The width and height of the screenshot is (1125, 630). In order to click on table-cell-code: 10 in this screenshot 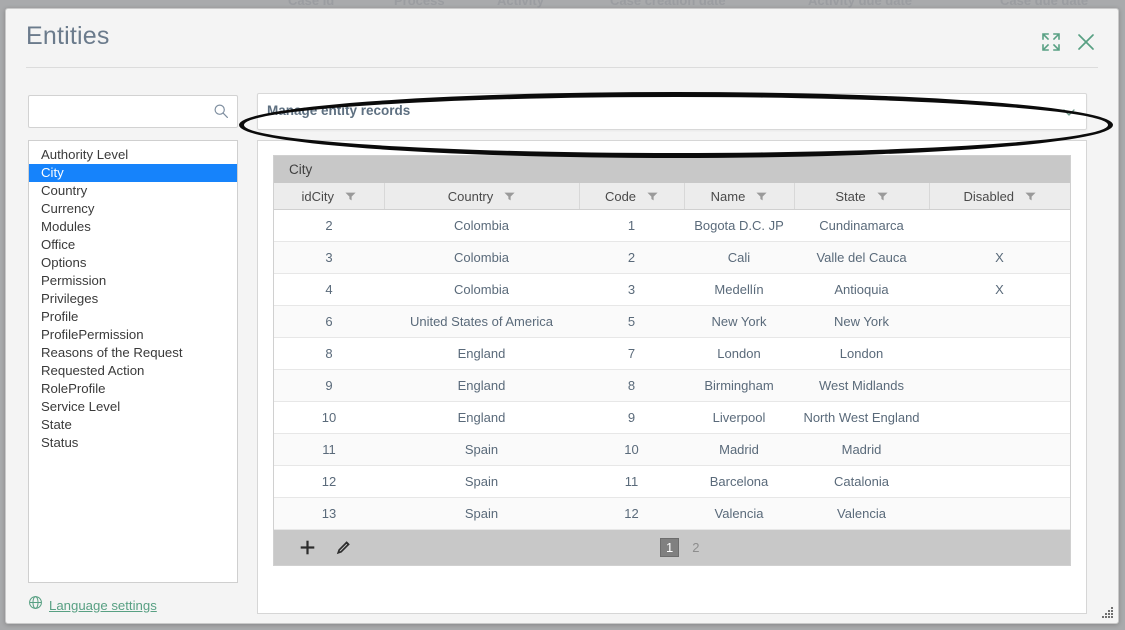, I will do `click(631, 449)`.